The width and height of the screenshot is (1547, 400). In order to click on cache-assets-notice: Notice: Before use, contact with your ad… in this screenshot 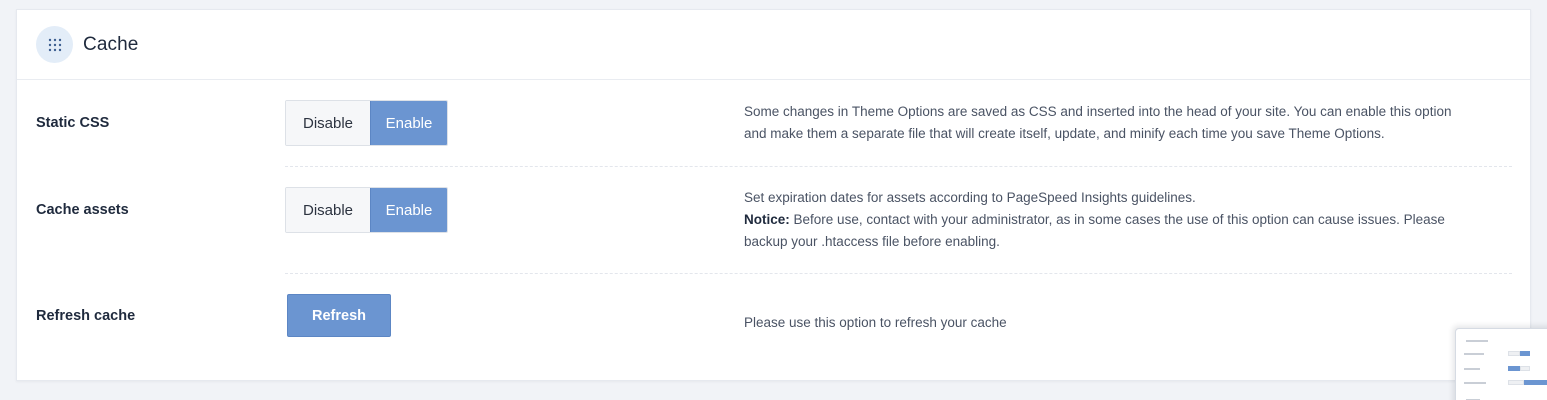, I will do `click(1129, 220)`.